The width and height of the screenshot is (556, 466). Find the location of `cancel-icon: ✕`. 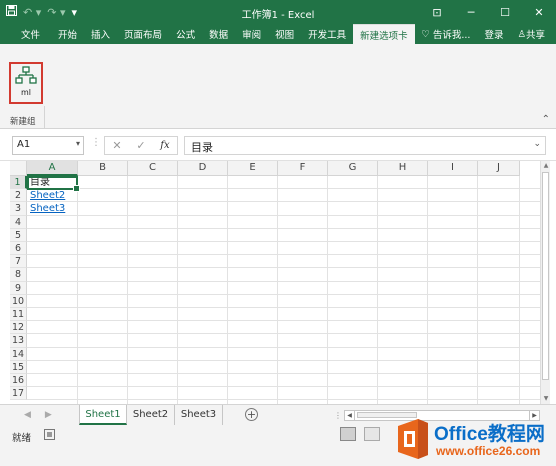

cancel-icon: ✕ is located at coordinates (116, 145).